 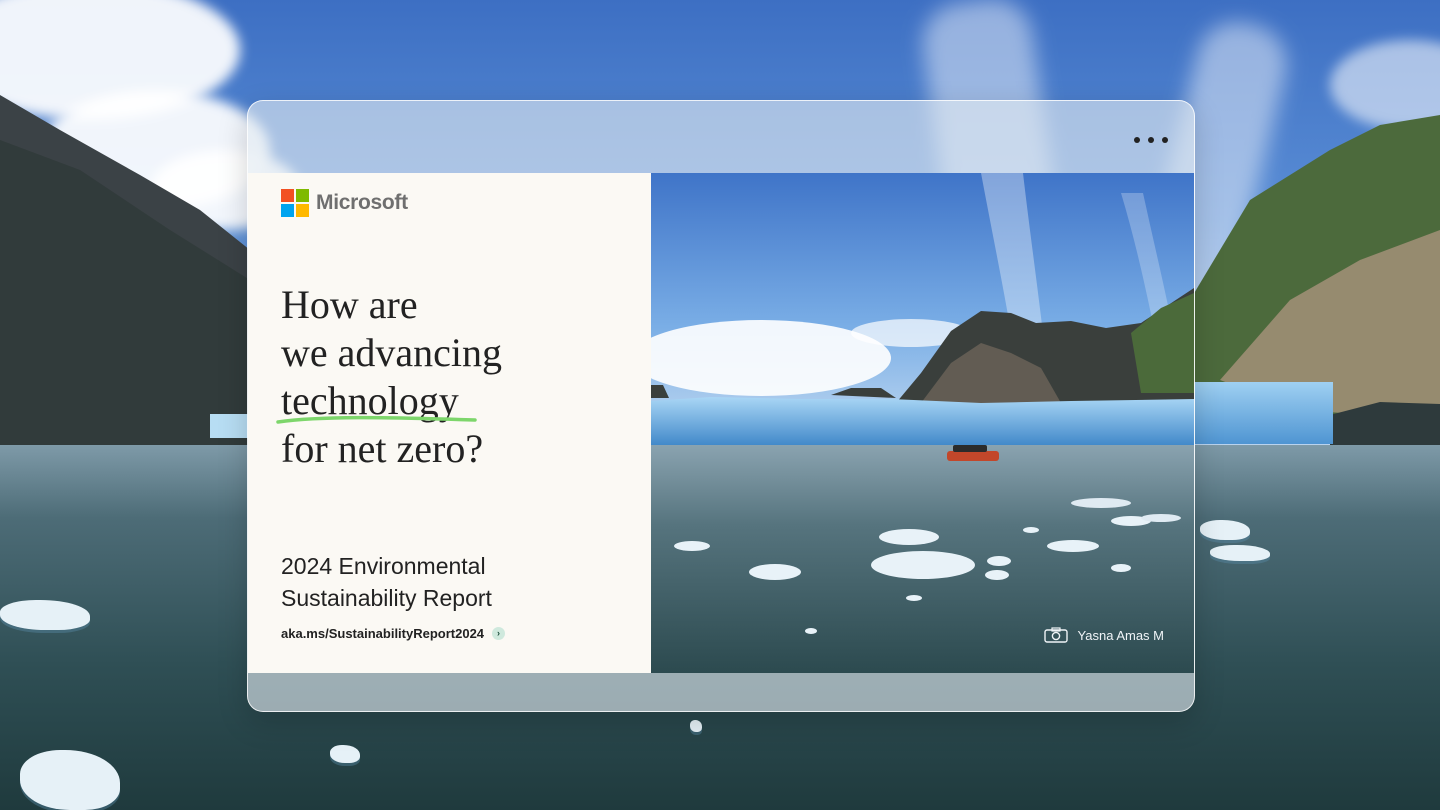 I want to click on headline-line: How are, so click(x=349, y=304).